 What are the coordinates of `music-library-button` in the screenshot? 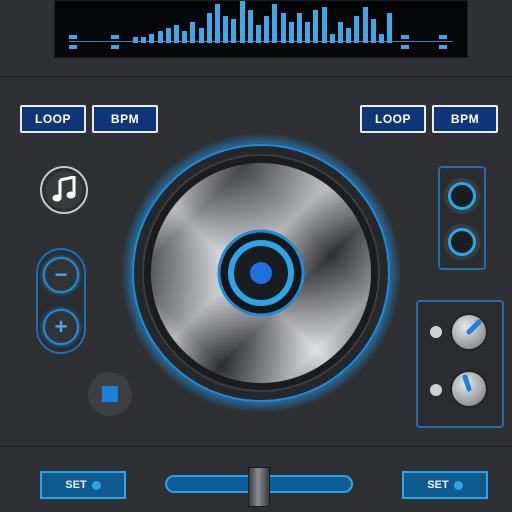 It's located at (64, 190).